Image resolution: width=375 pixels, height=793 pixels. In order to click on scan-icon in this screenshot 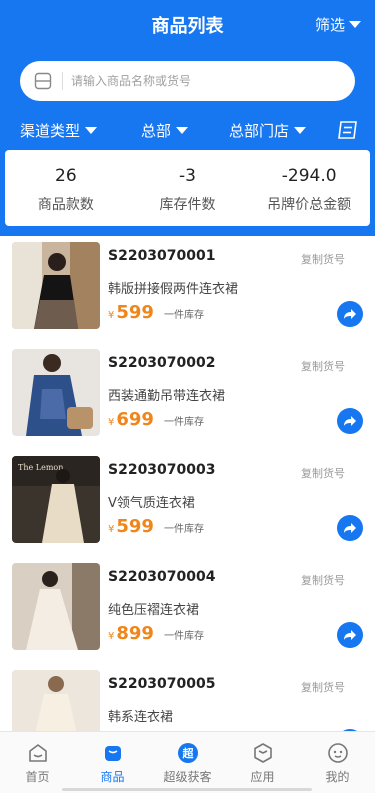, I will do `click(43, 81)`.